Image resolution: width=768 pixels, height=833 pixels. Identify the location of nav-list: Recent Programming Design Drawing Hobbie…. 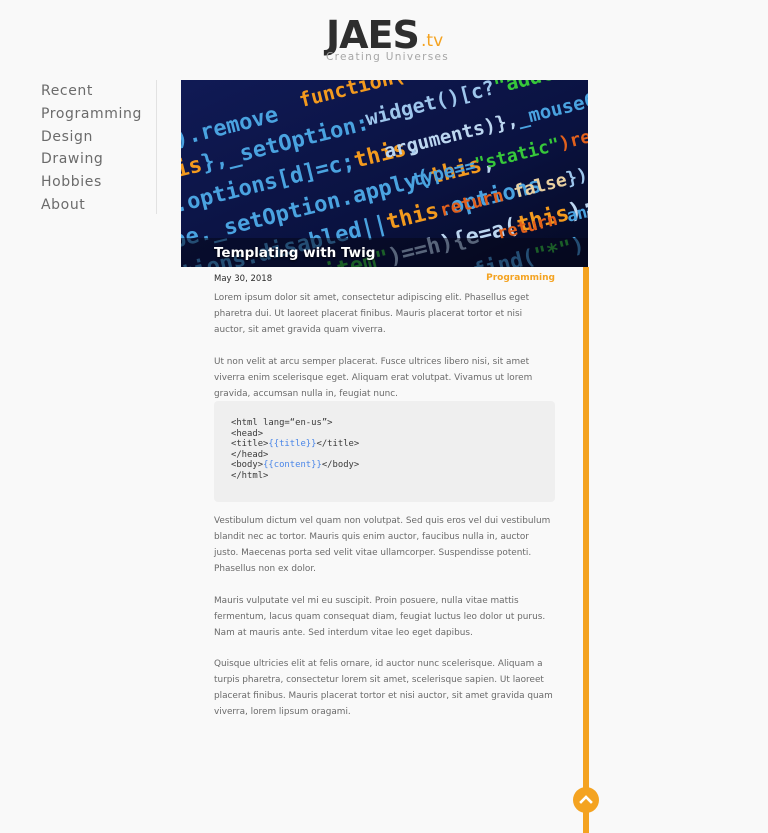
(91, 148).